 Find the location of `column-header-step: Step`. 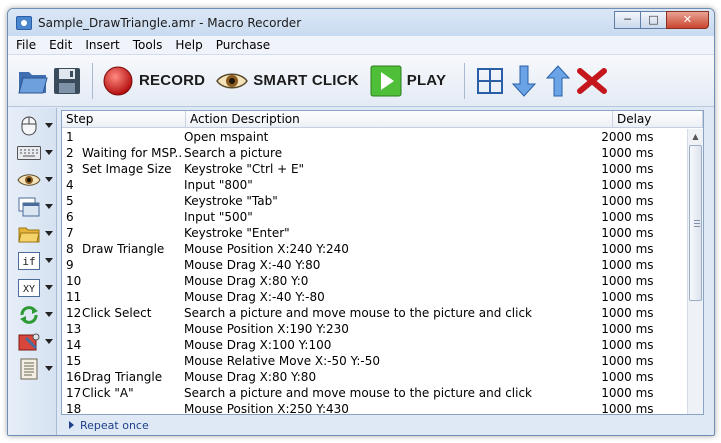

column-header-step: Step is located at coordinates (124, 119).